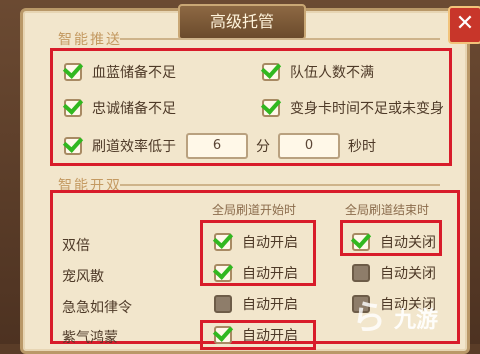 The height and width of the screenshot is (354, 480). I want to click on start-checkbox-ziqi, so click(223, 335).